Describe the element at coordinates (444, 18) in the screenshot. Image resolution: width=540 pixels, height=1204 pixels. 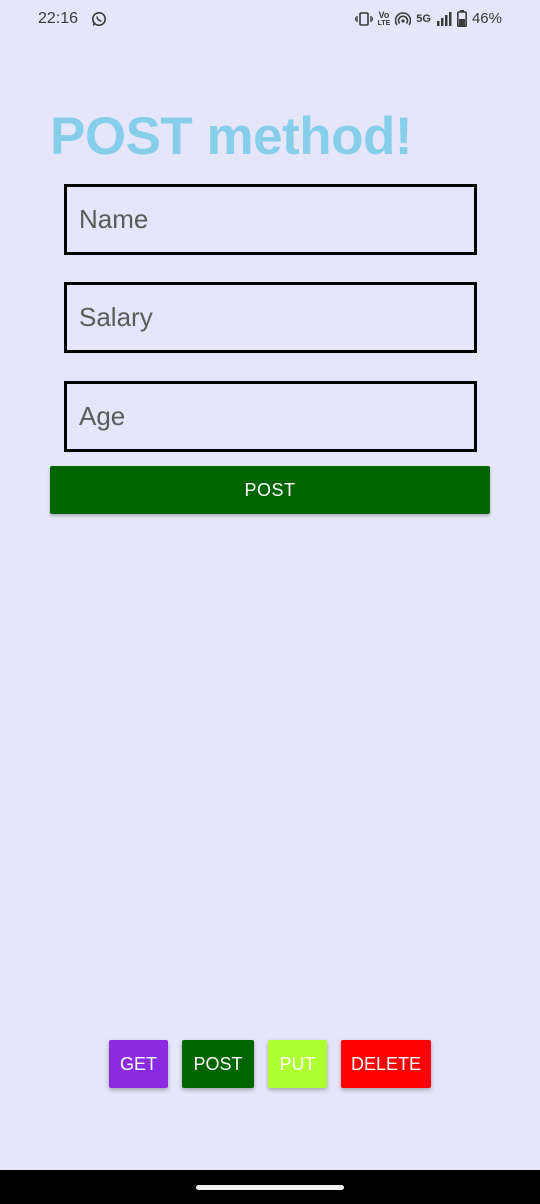
I see `signal-icon` at that location.